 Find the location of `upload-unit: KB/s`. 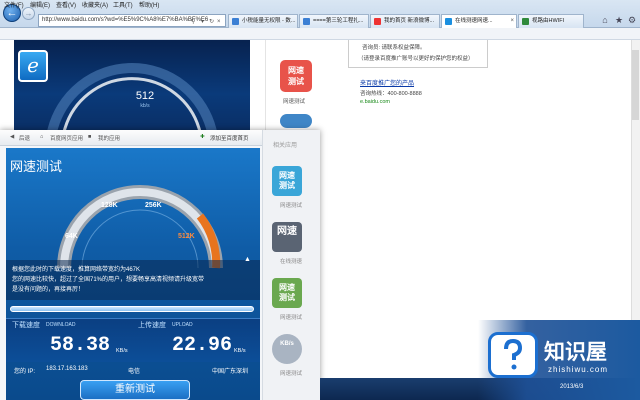

upload-unit: KB/s is located at coordinates (240, 351).